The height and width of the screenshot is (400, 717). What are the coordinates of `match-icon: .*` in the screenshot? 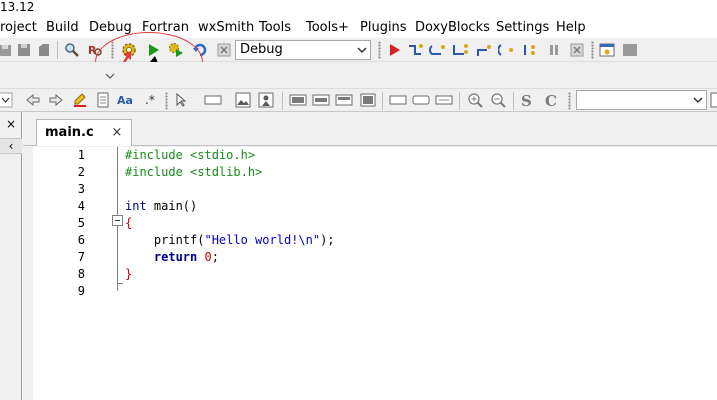 It's located at (150, 100).